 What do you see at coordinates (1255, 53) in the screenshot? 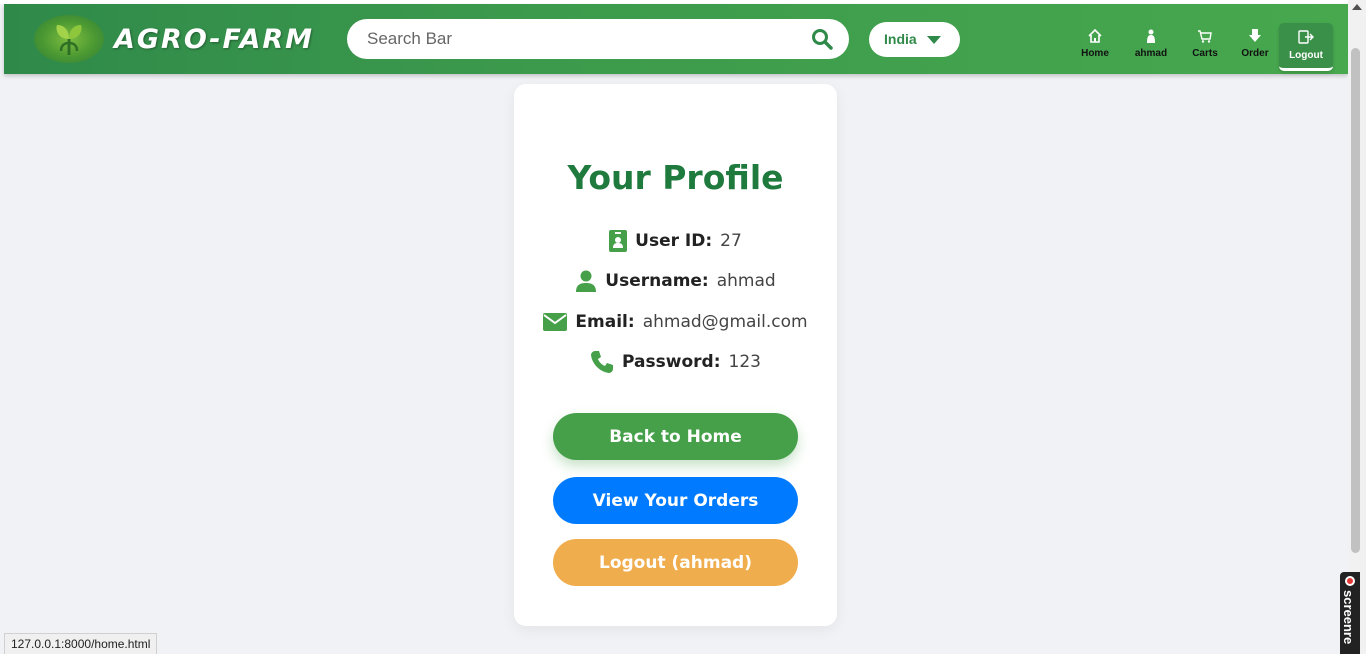
I see `nav-order-label: Order` at bounding box center [1255, 53].